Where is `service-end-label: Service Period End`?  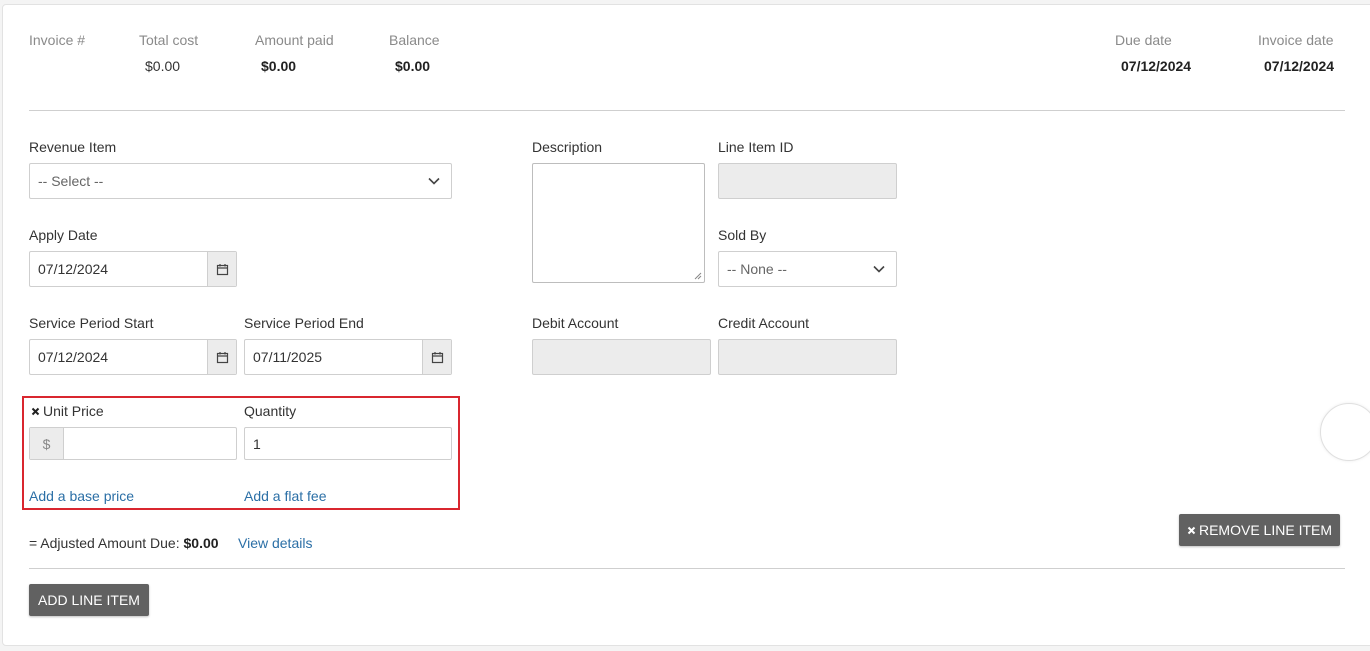
service-end-label: Service Period End is located at coordinates (304, 323).